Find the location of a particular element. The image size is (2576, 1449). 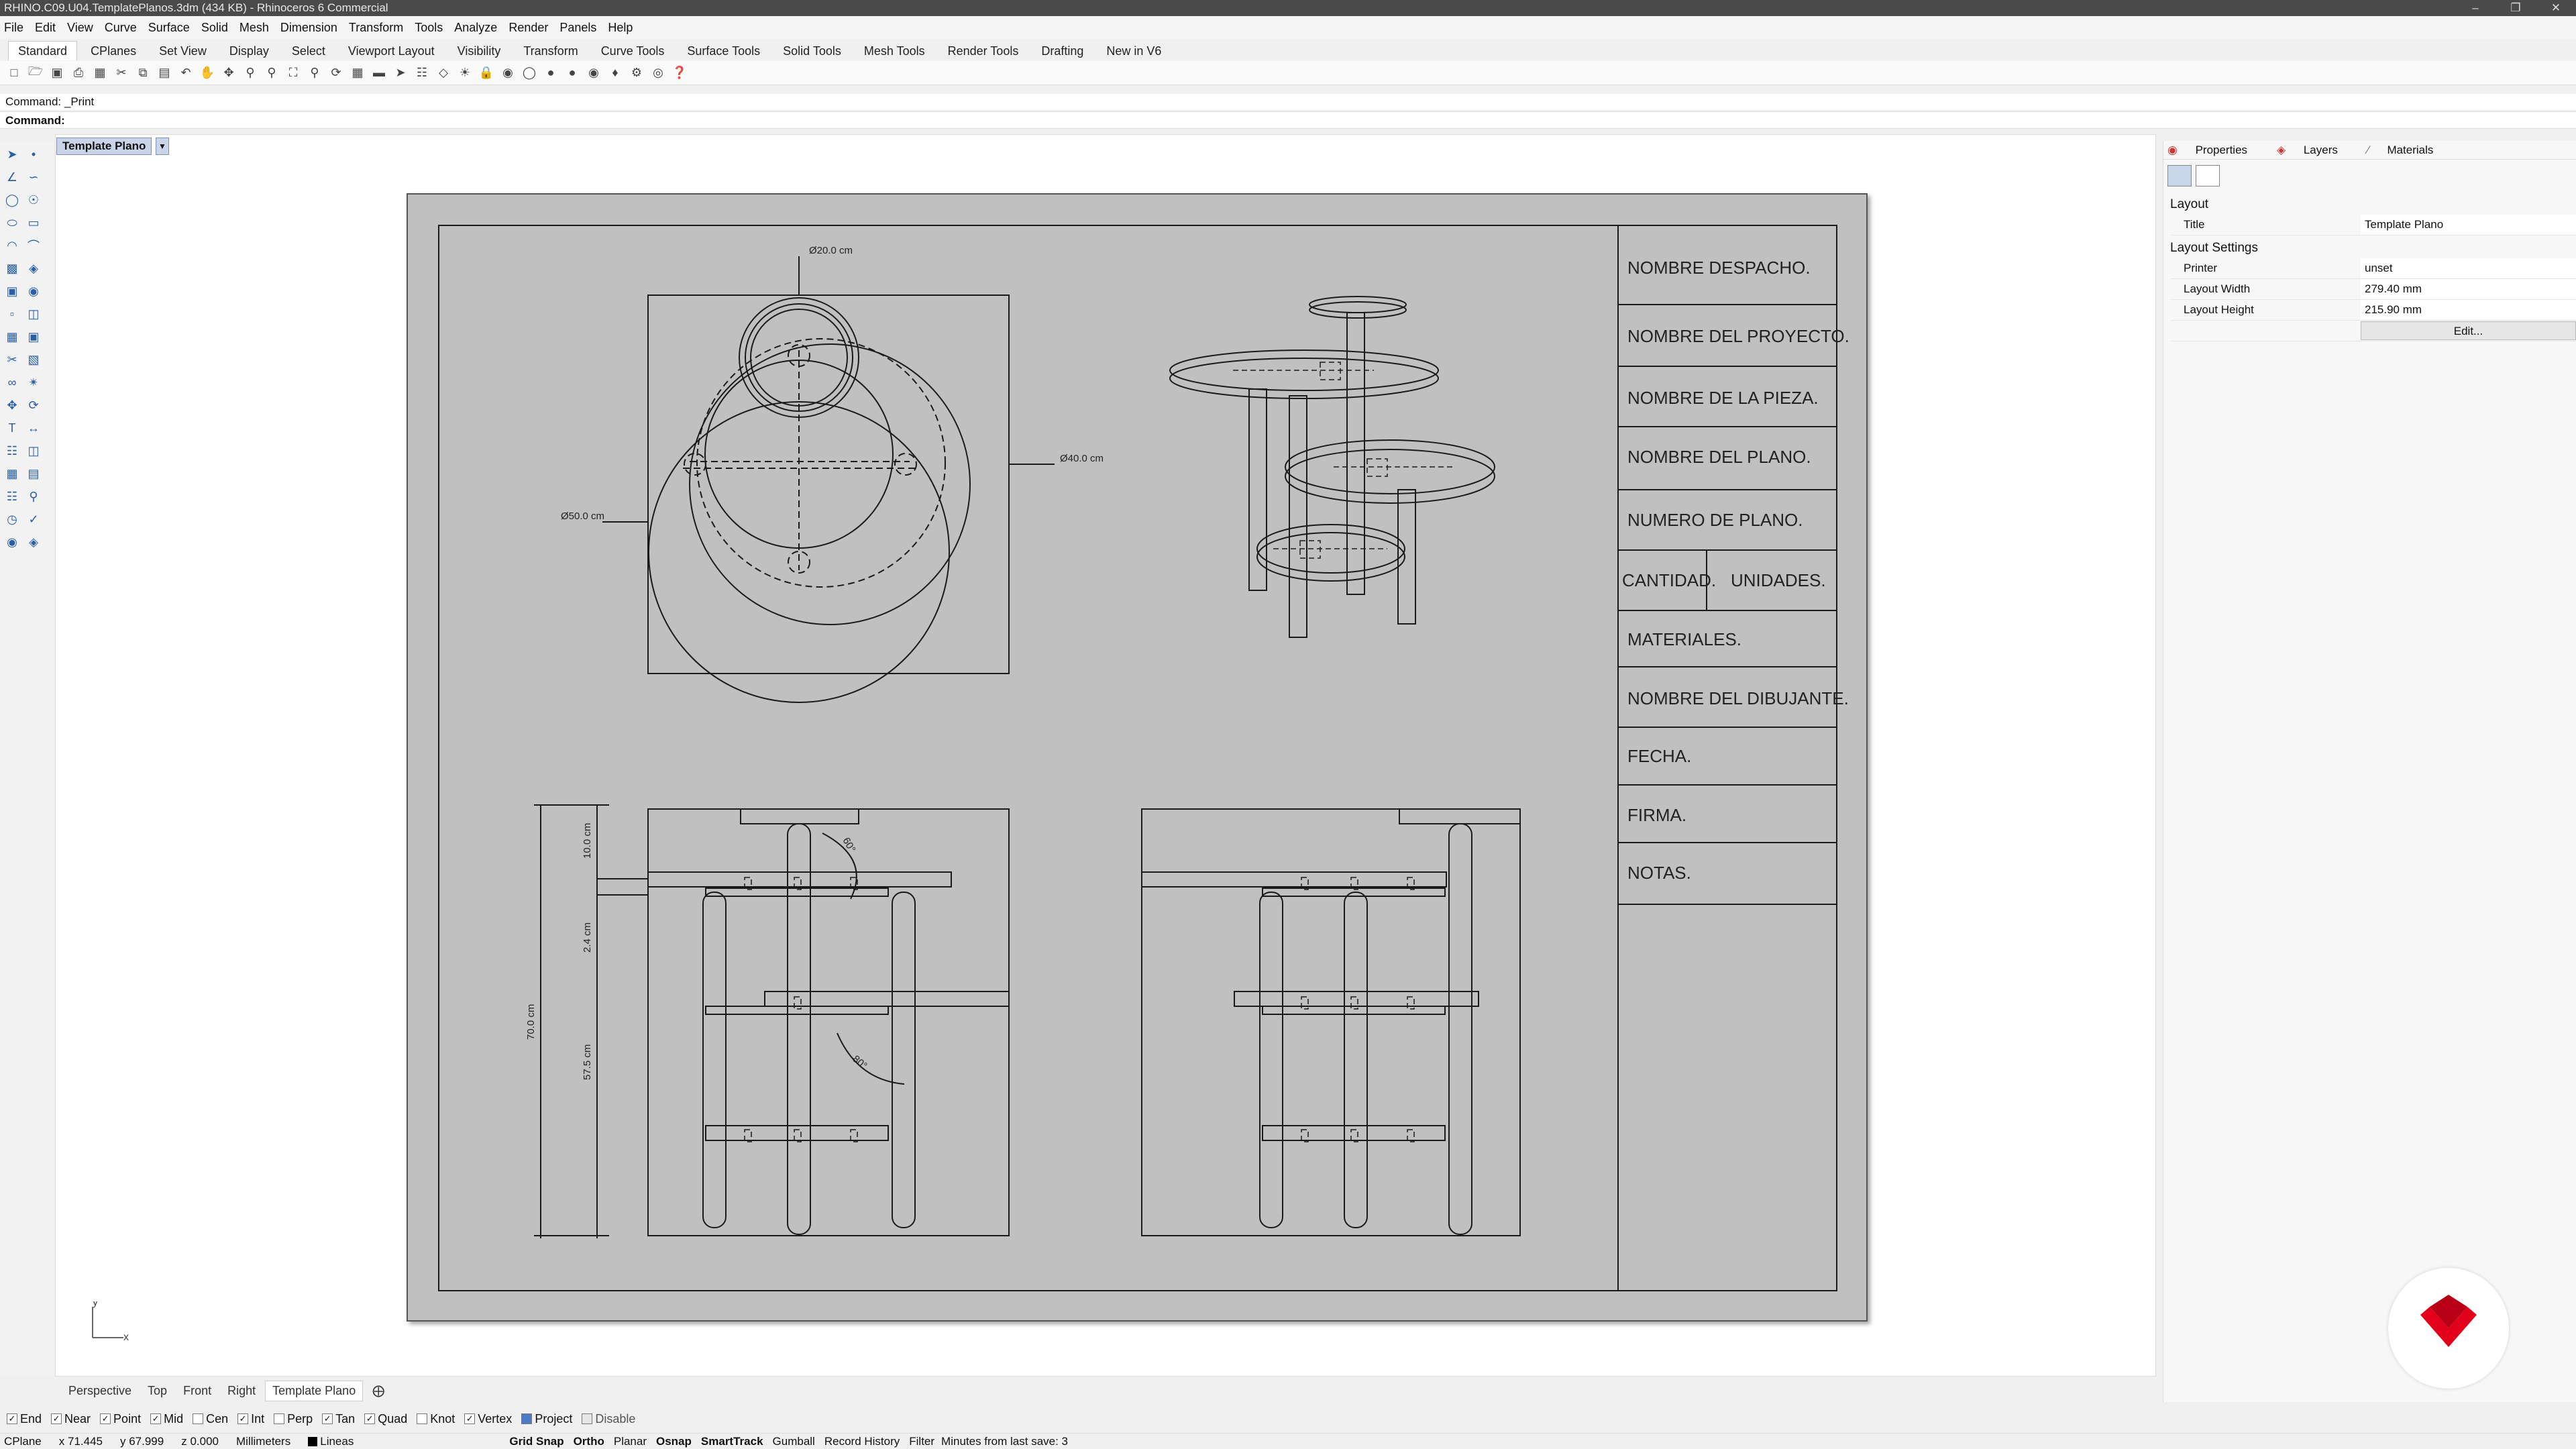

checkbox-knot is located at coordinates (422, 1418).